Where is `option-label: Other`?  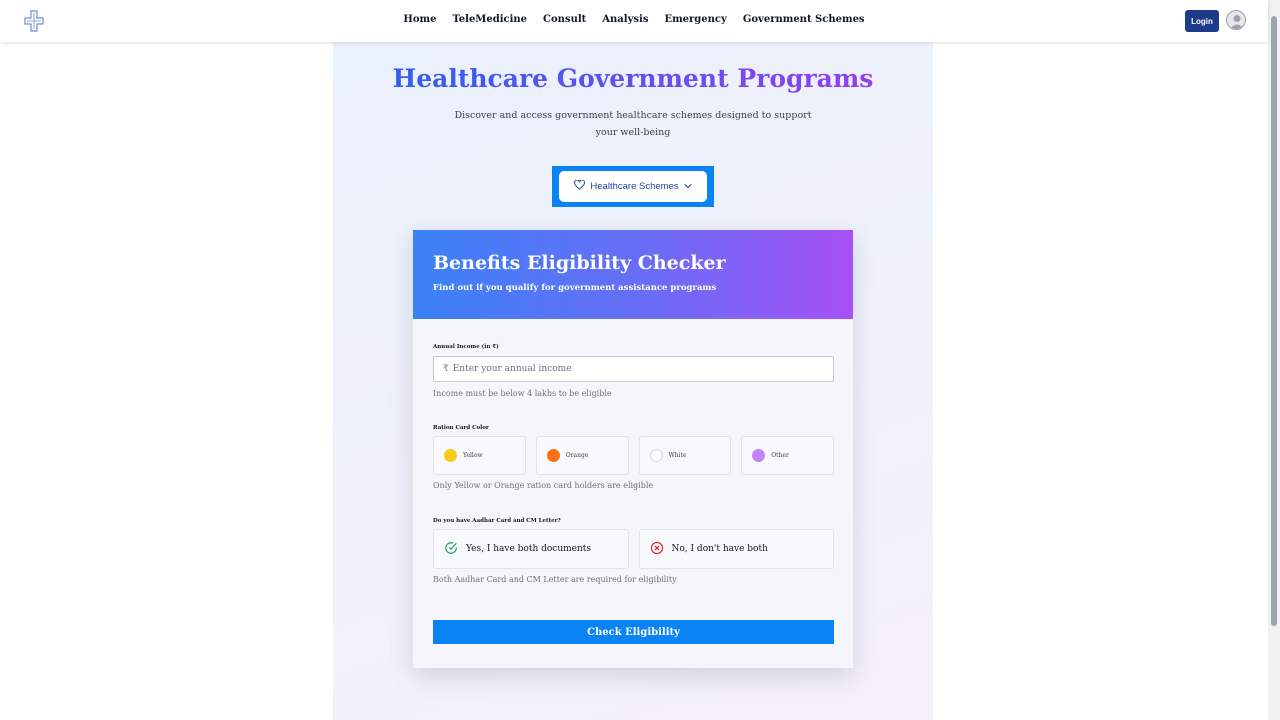
option-label: Other is located at coordinates (780, 455).